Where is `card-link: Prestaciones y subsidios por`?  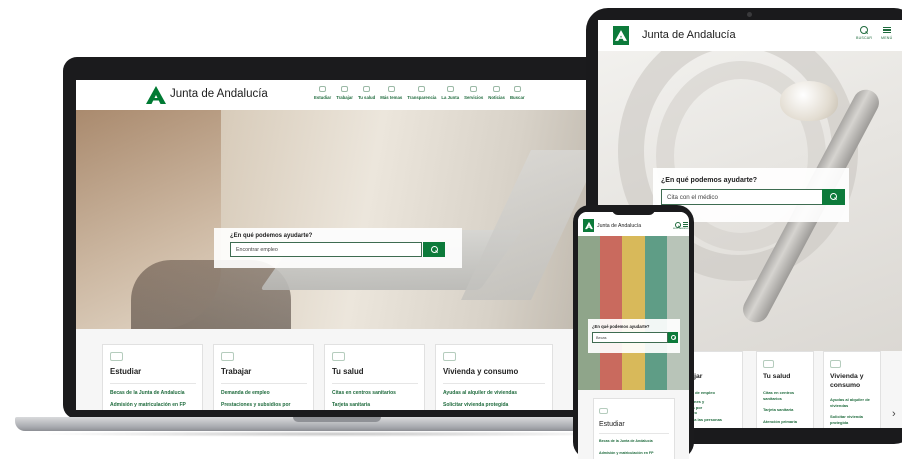 card-link: Prestaciones y subsidios por is located at coordinates (255, 405).